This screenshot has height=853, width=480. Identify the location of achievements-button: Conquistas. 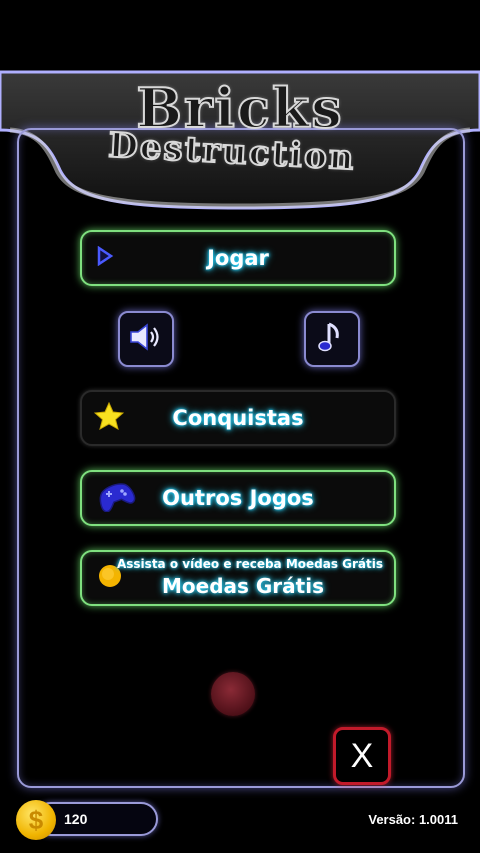
(238, 418).